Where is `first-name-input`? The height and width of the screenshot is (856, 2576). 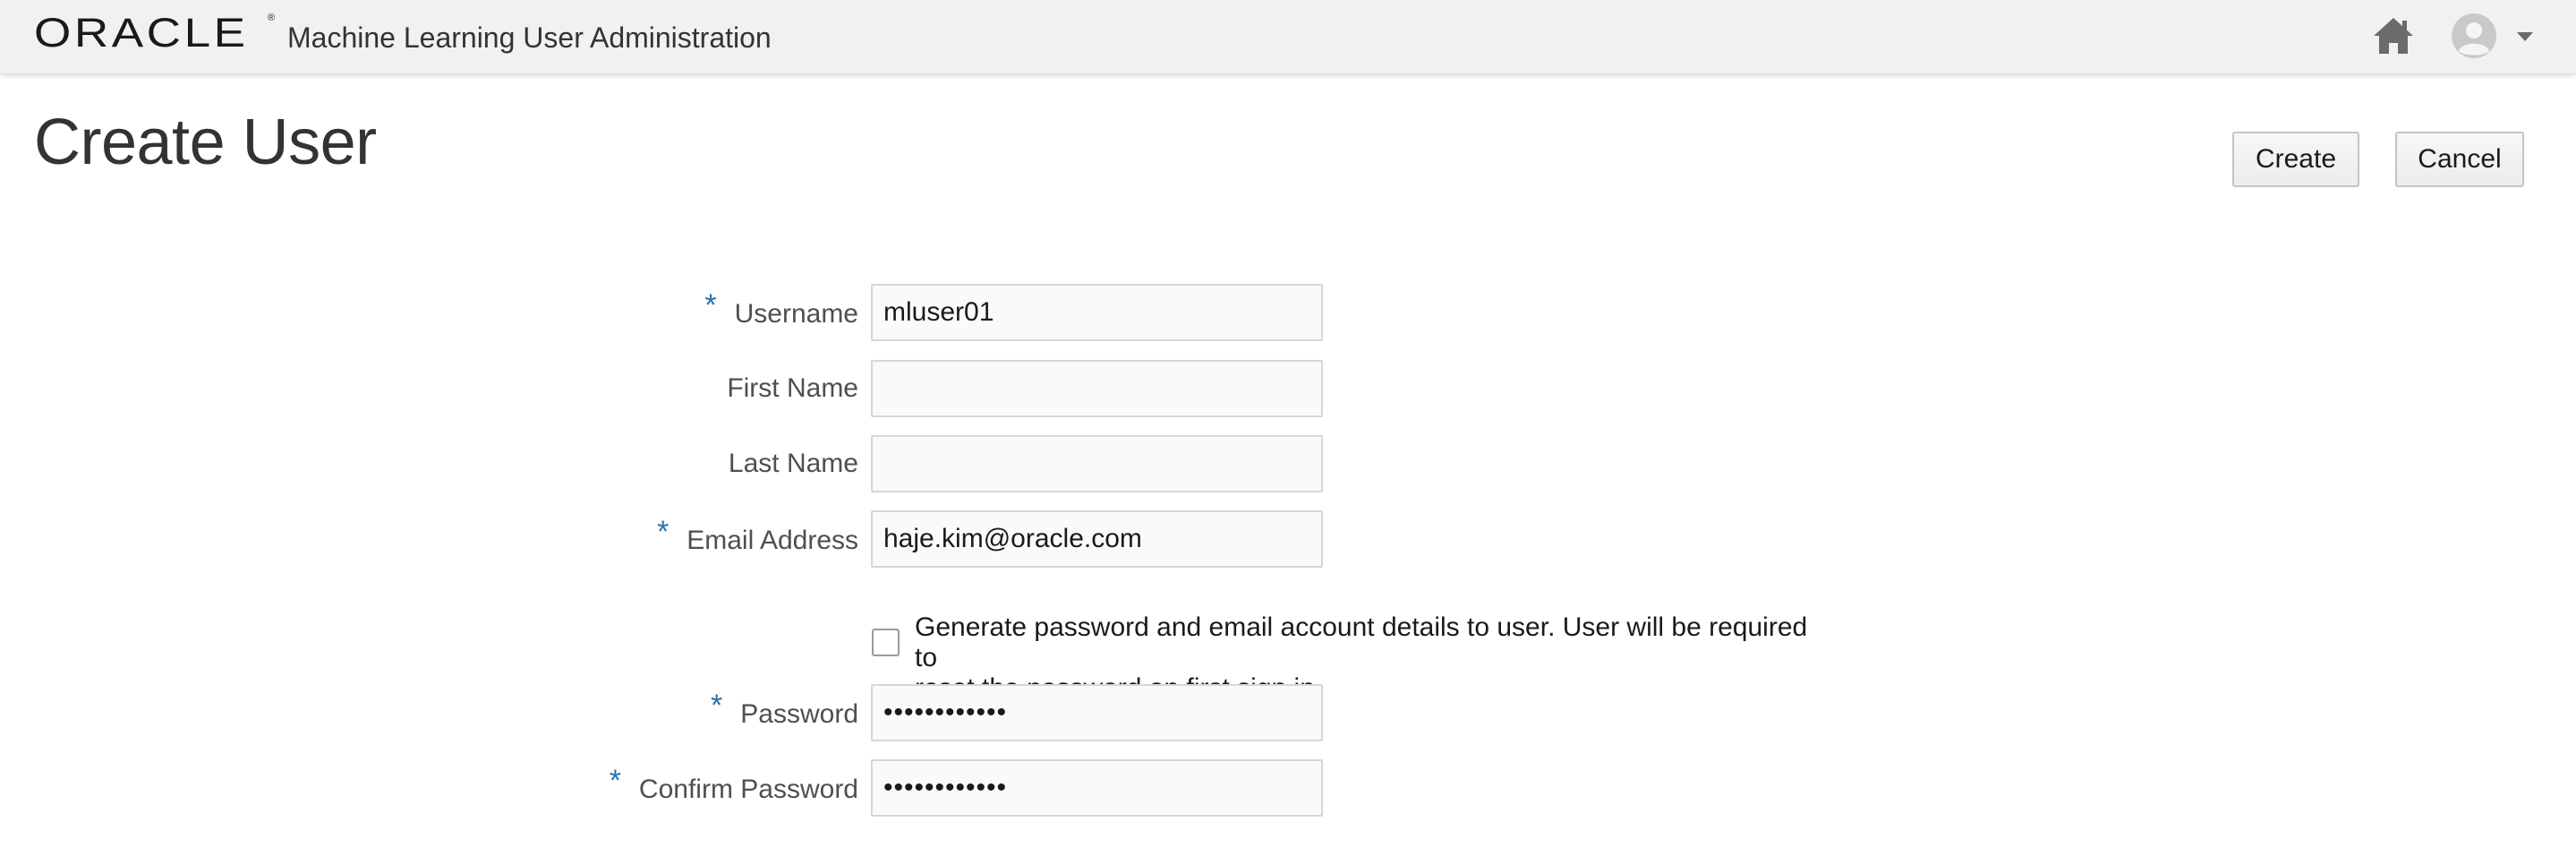 first-name-input is located at coordinates (1097, 388).